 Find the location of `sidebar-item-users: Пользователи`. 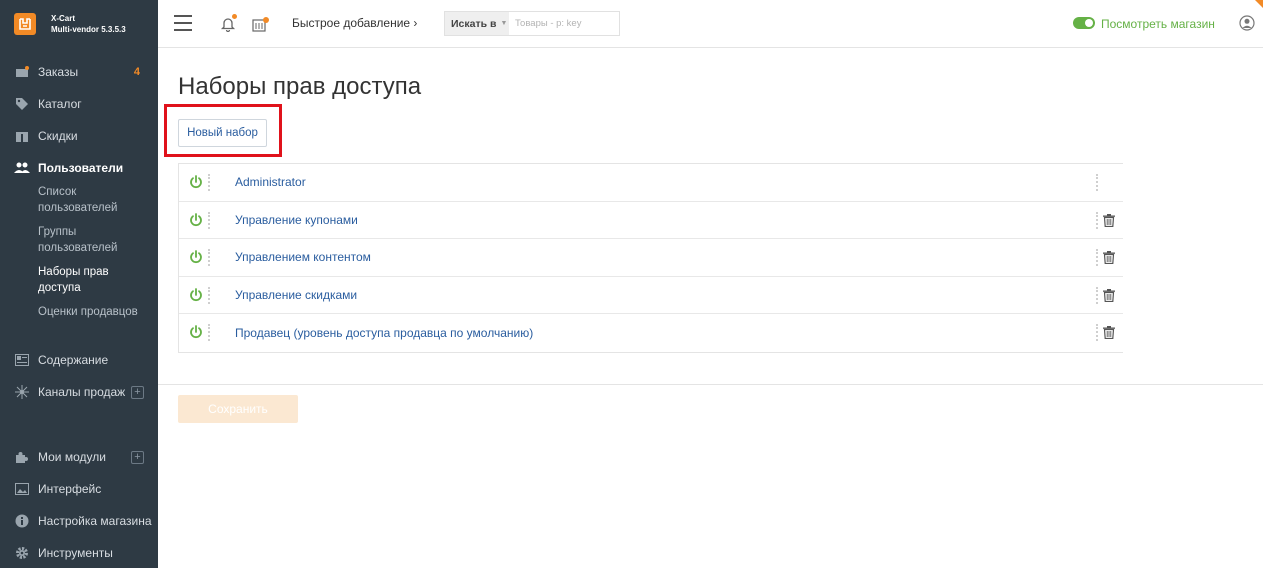

sidebar-item-users: Пользователи is located at coordinates (79, 168).